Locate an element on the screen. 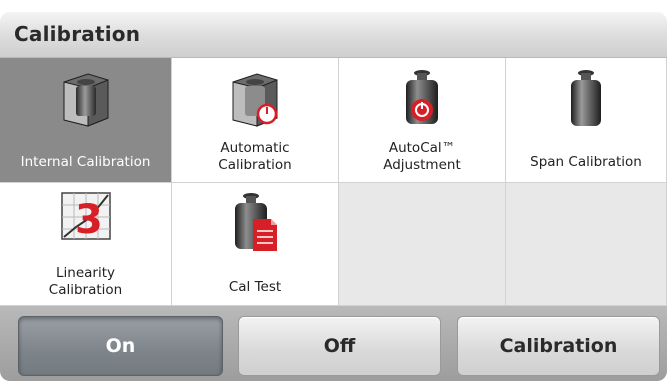 Image resolution: width=667 pixels, height=381 pixels. title-bar: Calibration is located at coordinates (333, 35).